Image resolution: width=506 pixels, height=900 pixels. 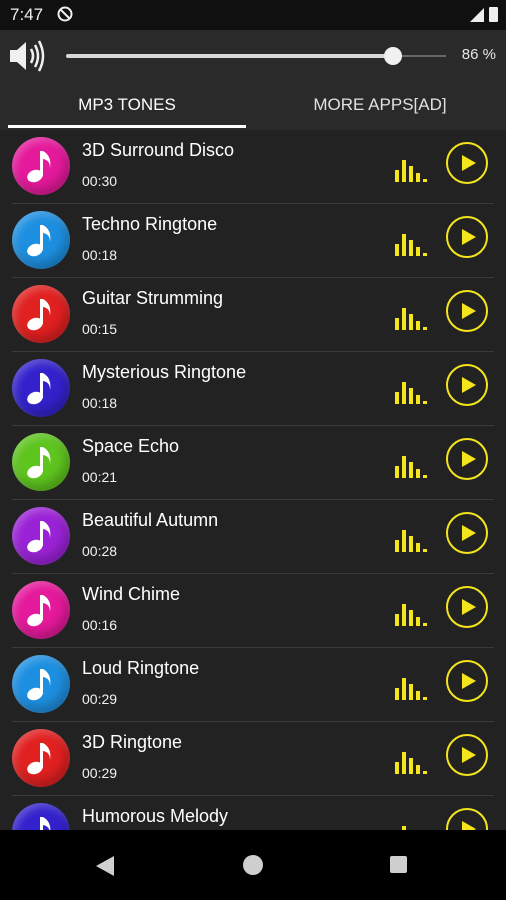 I want to click on back-icon, so click(x=105, y=866).